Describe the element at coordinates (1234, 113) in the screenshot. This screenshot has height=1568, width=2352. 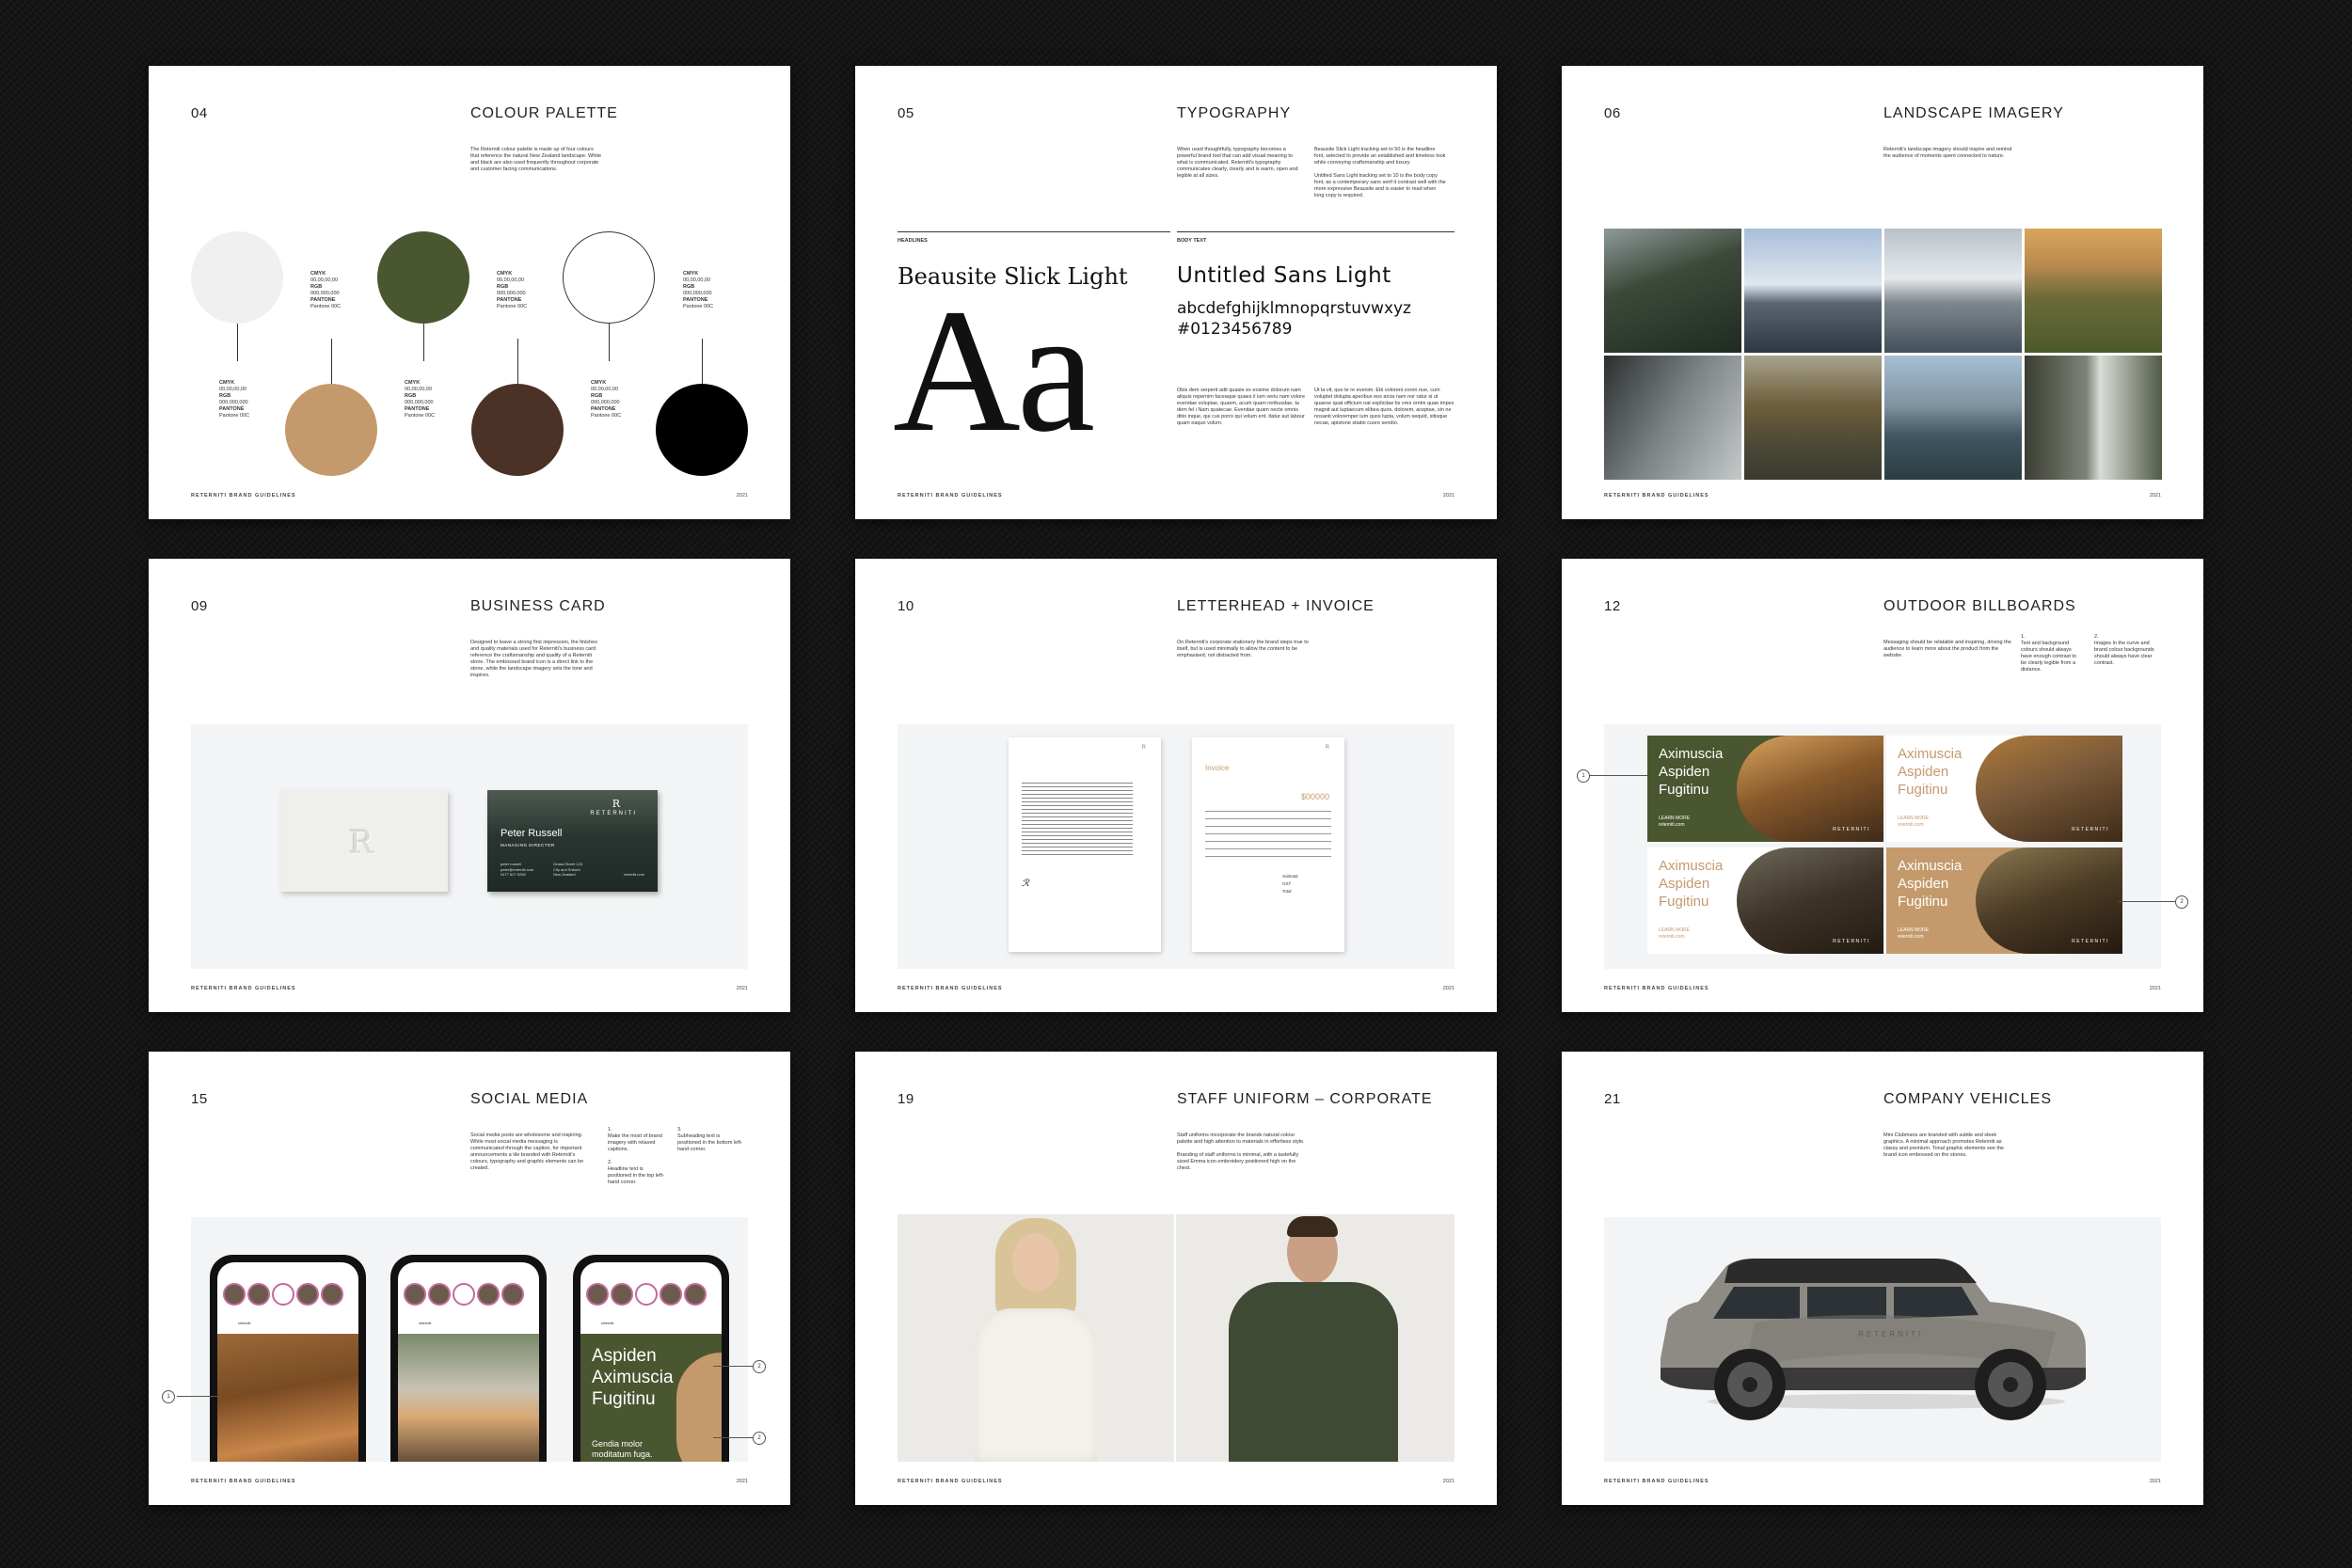
I see `page-title: TYPOGRAPHY` at that location.